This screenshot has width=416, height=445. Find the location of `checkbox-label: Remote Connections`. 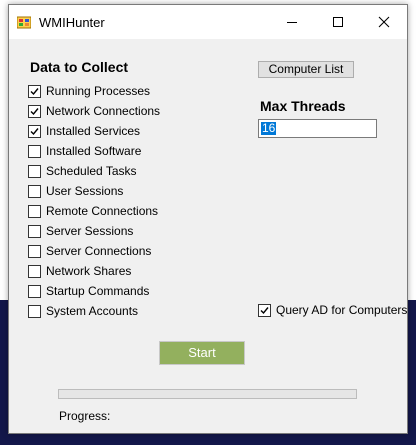

checkbox-label: Remote Connections is located at coordinates (102, 211).